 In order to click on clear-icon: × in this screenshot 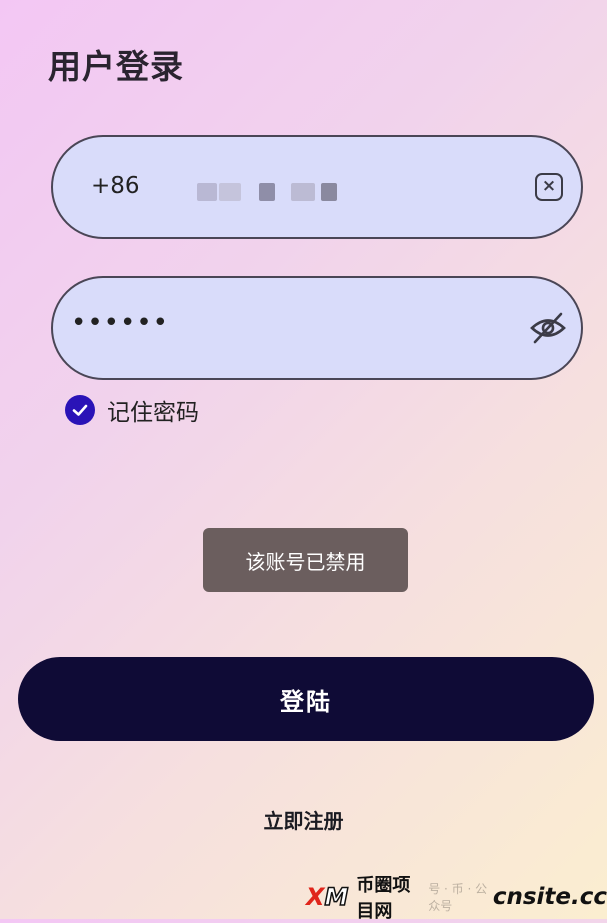, I will do `click(549, 187)`.